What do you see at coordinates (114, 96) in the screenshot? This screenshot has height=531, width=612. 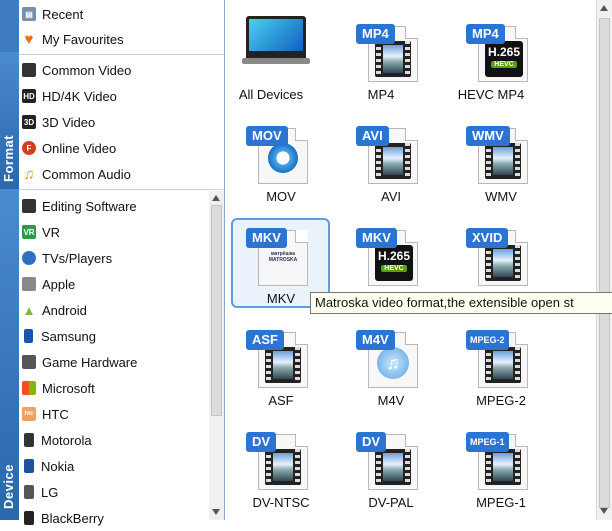 I see `sidebar-item-hd-4k-video: HD HD/4K Video` at bounding box center [114, 96].